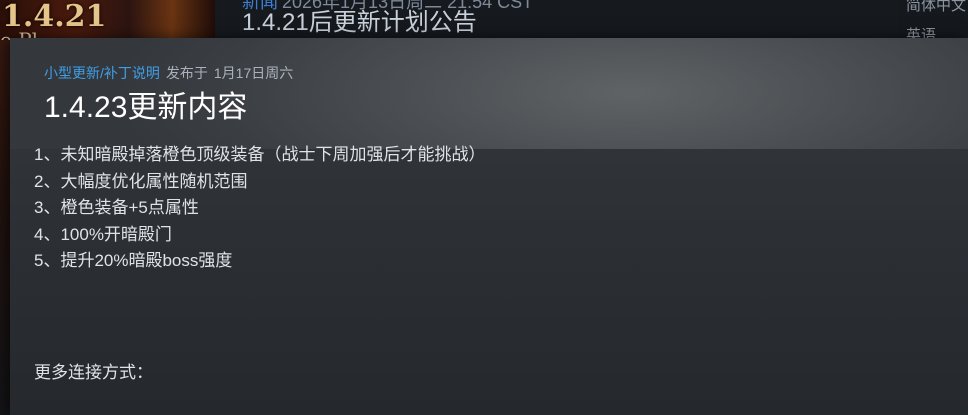 This screenshot has width=968, height=415. I want to click on background-announcement-title: 1.4.21后更新计划公告, so click(359, 23).